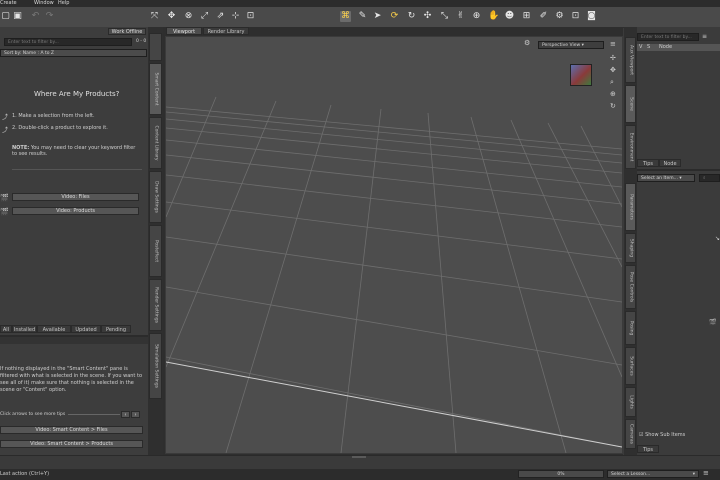 This screenshot has width=720, height=480. What do you see at coordinates (559, 16) in the screenshot?
I see `joint-tool-icon: ⚙` at bounding box center [559, 16].